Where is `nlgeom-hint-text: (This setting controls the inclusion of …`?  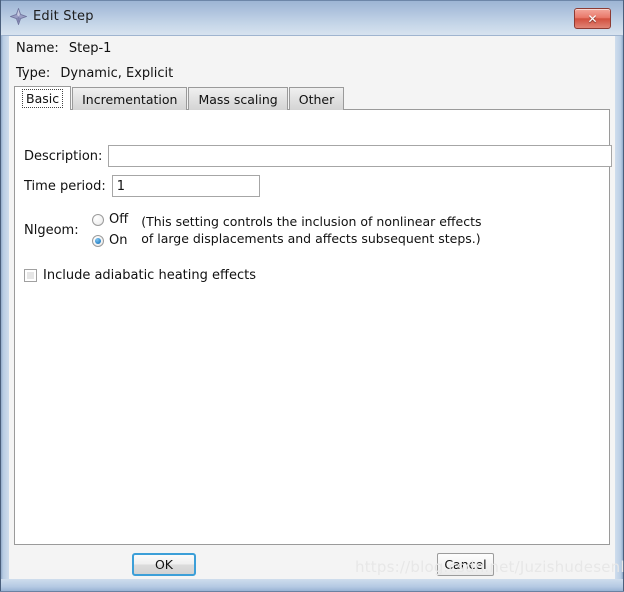
nlgeom-hint-text: (This setting controls the inclusion of … is located at coordinates (311, 230).